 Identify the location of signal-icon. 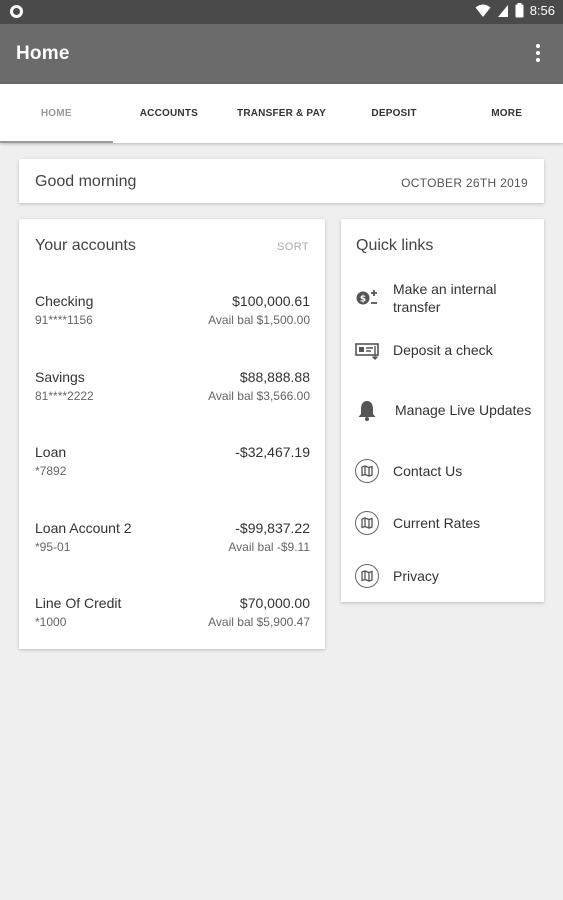
(502, 10).